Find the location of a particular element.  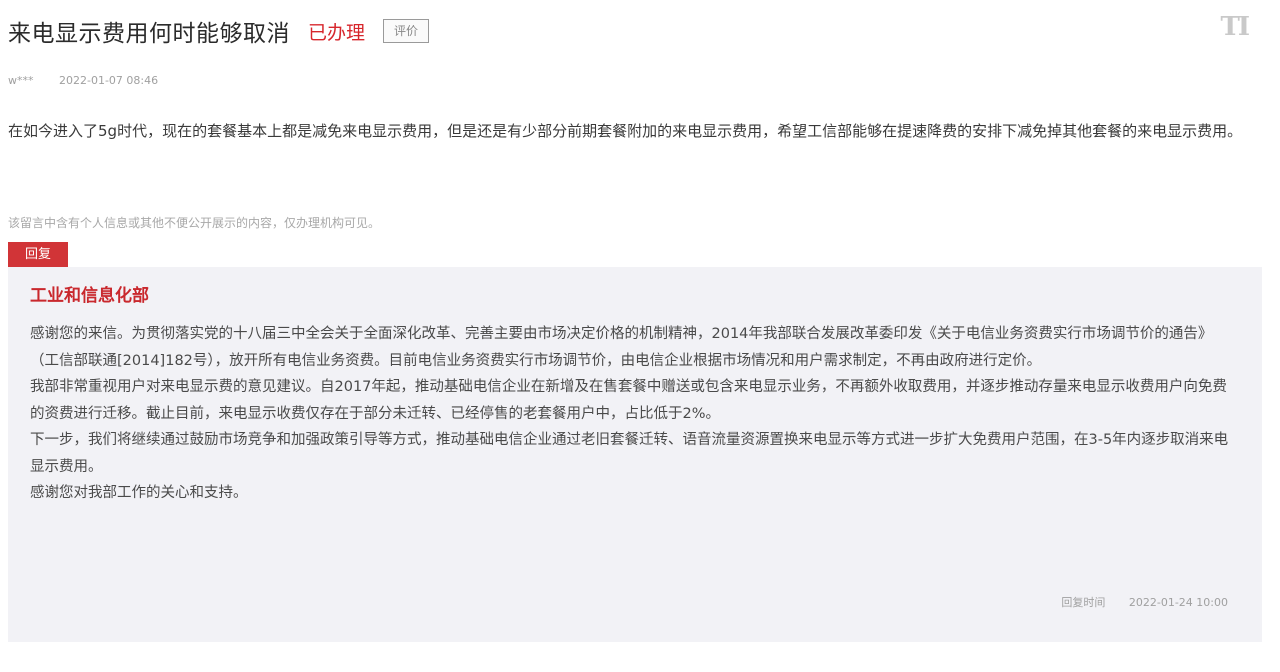

reply-department: 工业和信息化部 is located at coordinates (89, 296).